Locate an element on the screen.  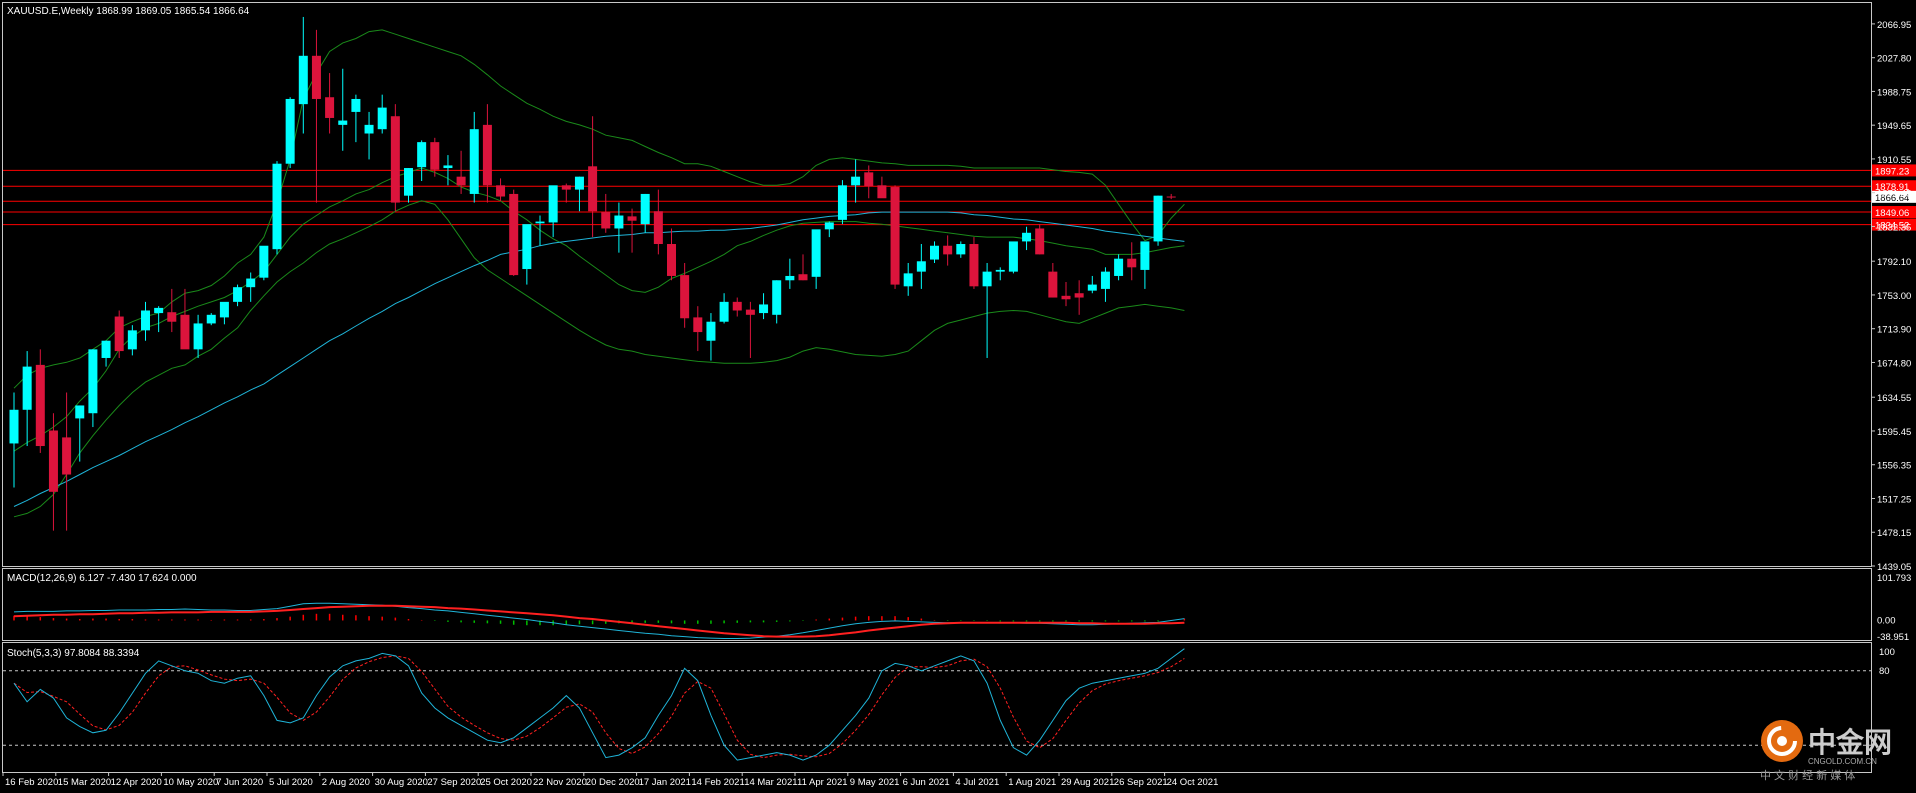
brand-logo: 中金网 CNGOLD.COM.CN 中 文 财 经 新 媒 体 is located at coordinates (1826, 751).